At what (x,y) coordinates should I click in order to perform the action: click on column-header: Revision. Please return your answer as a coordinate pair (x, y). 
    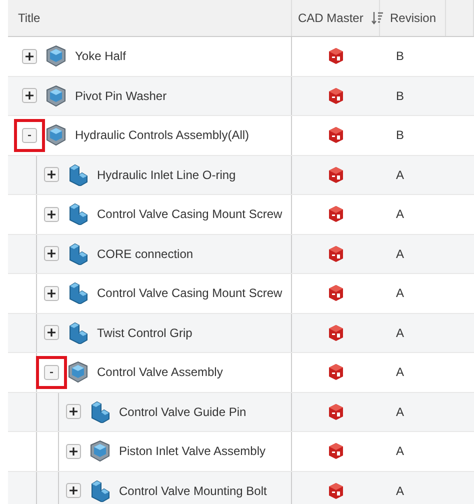
    Looking at the image, I should click on (413, 18).